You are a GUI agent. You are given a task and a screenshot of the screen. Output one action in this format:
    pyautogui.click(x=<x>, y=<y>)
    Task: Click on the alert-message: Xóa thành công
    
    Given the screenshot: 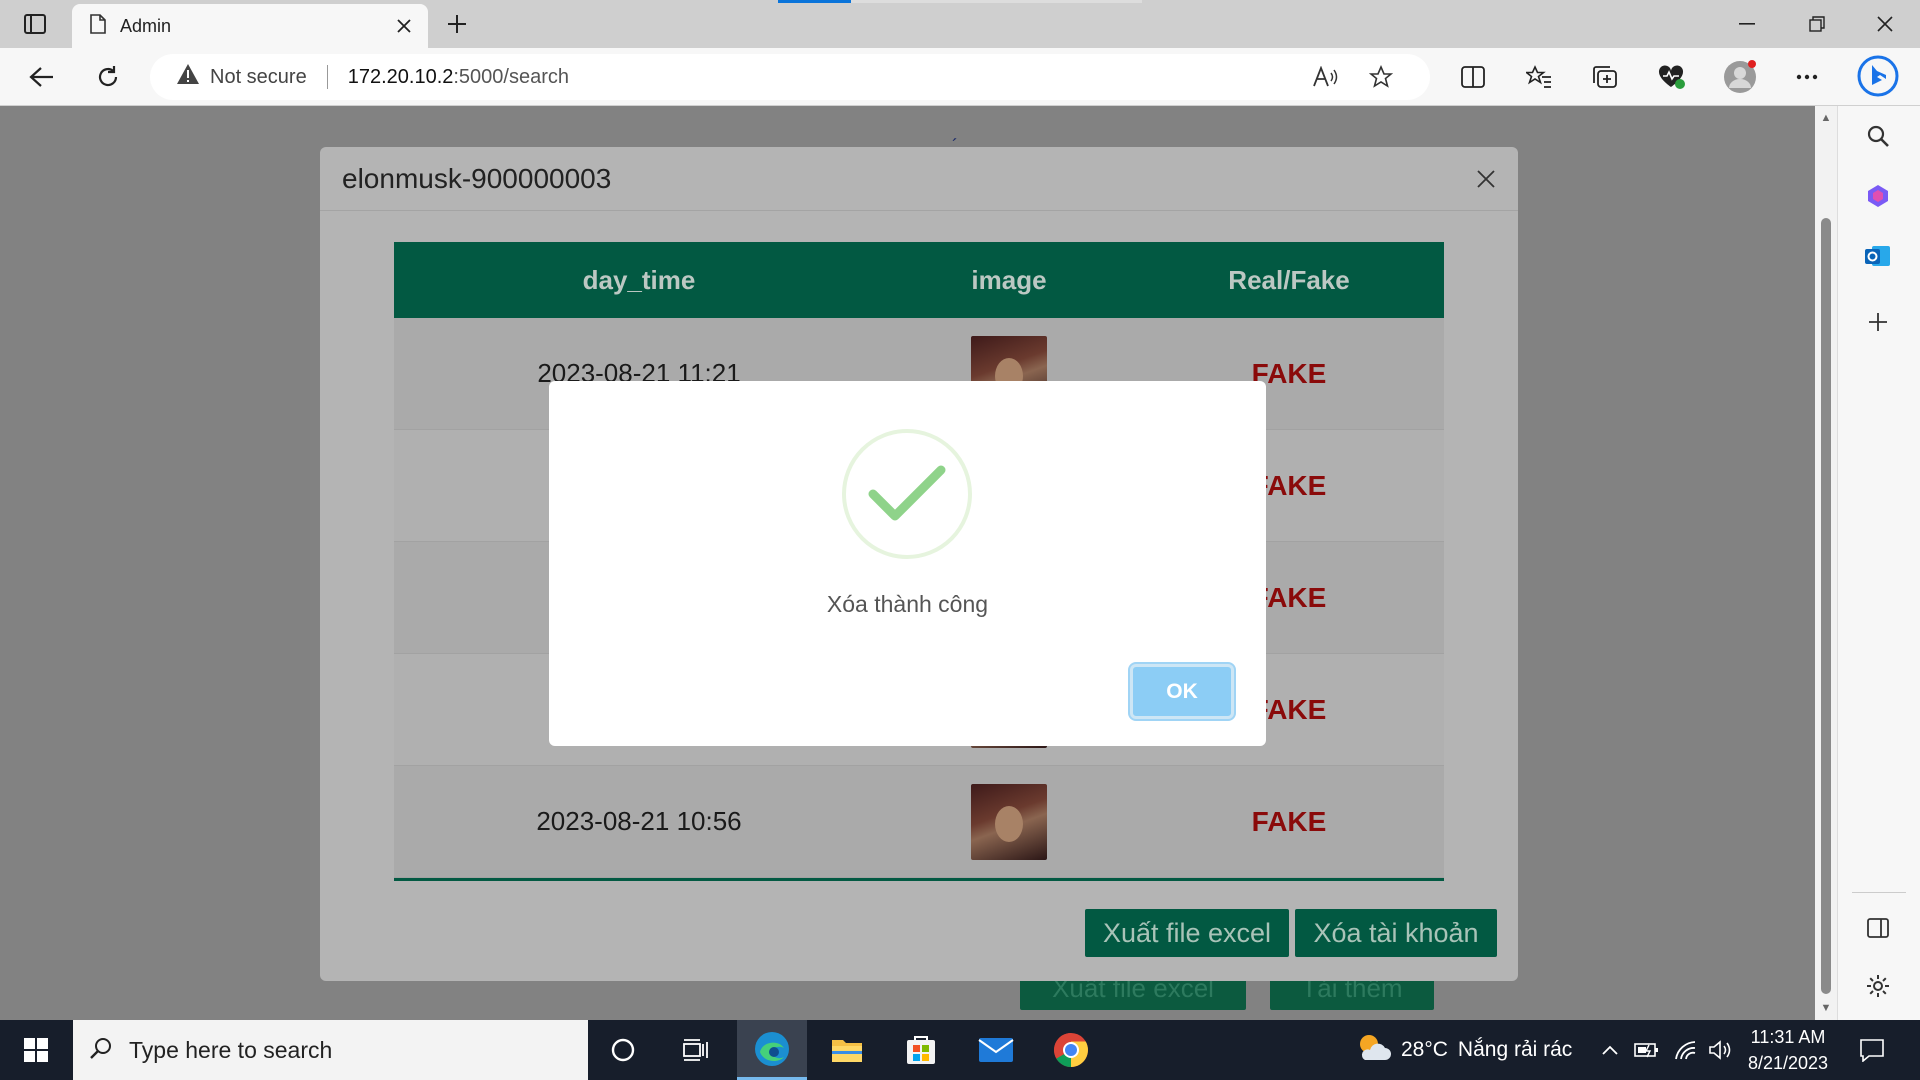 What is the action you would take?
    pyautogui.click(x=907, y=604)
    